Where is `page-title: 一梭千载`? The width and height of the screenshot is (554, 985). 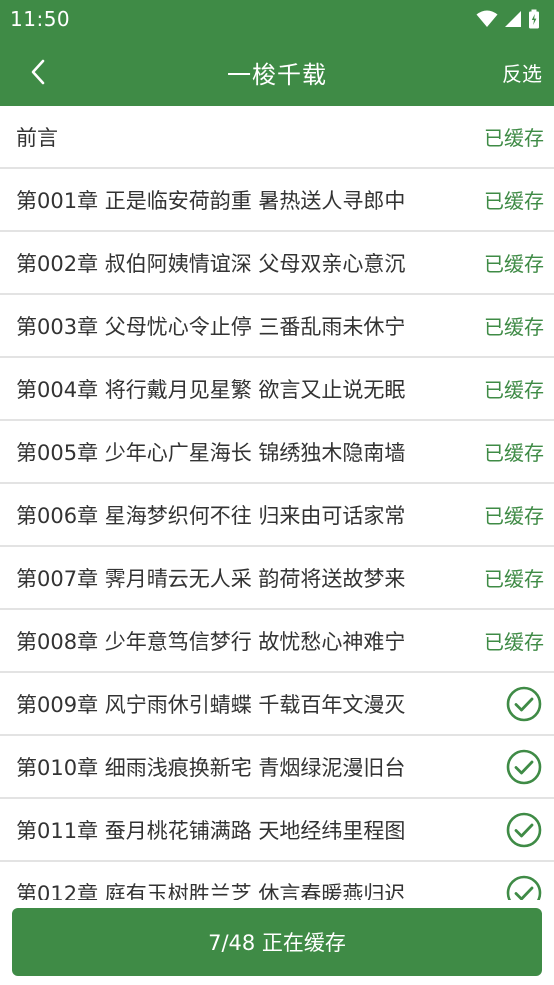
page-title: 一梭千载 is located at coordinates (277, 74).